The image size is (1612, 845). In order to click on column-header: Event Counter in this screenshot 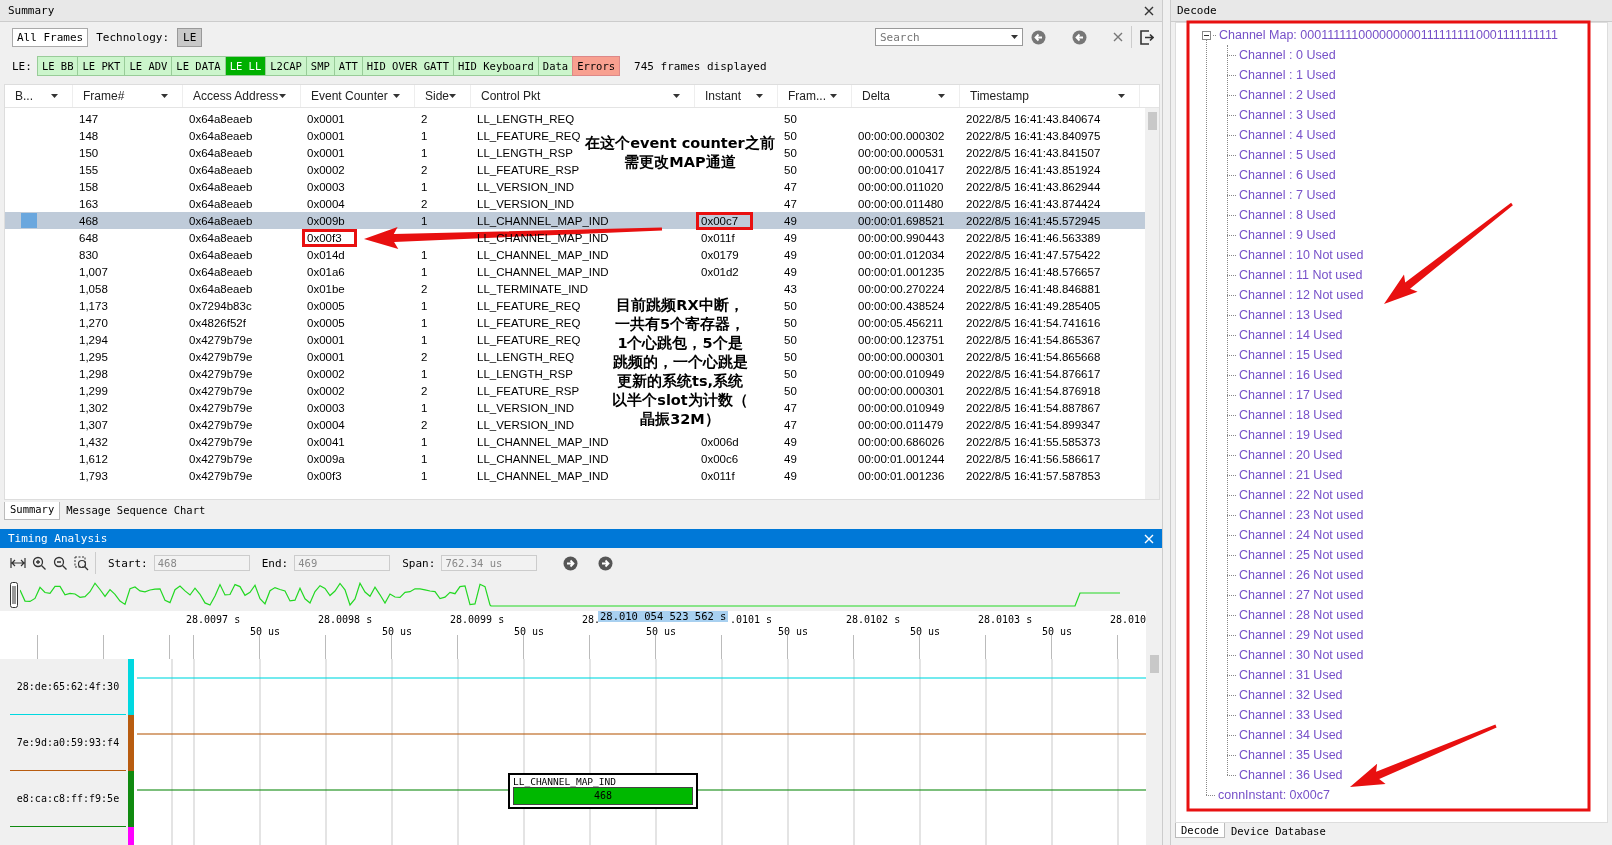, I will do `click(358, 96)`.